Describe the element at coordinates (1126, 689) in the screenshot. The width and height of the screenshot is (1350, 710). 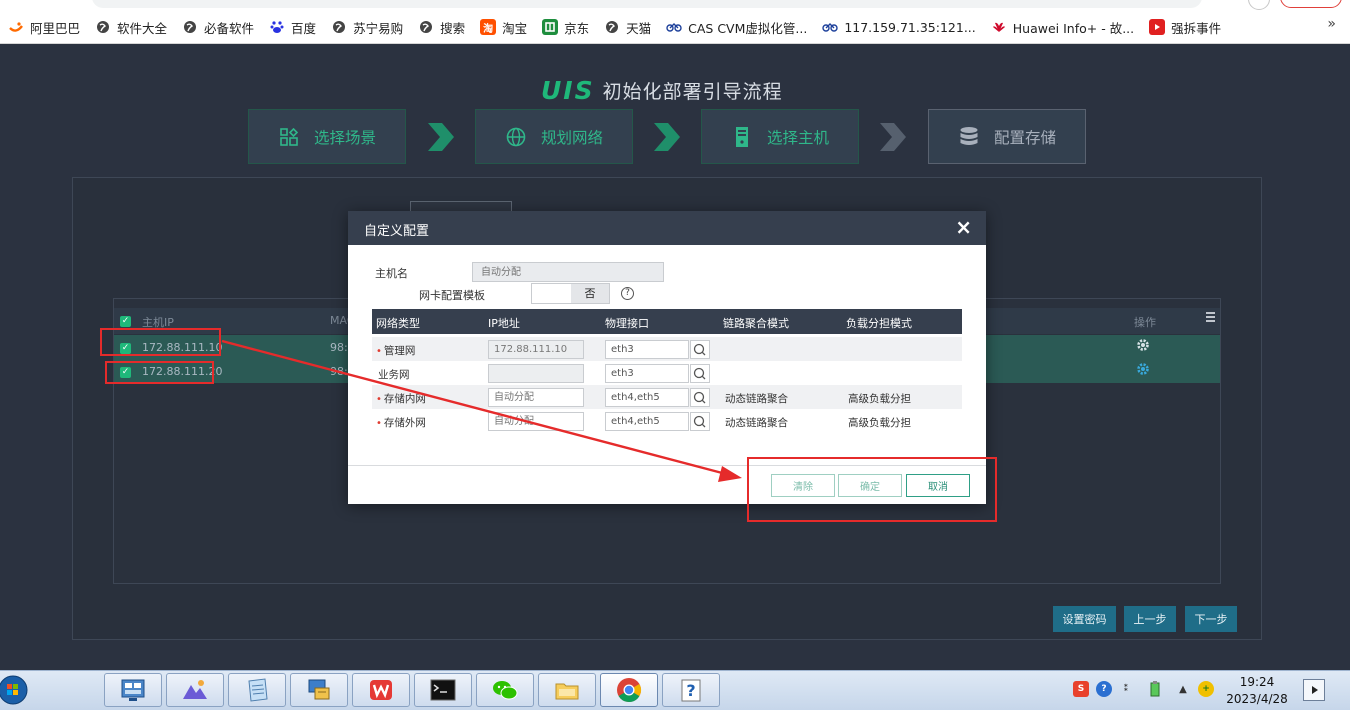
I see `tray-small-icon: ⁑` at that location.